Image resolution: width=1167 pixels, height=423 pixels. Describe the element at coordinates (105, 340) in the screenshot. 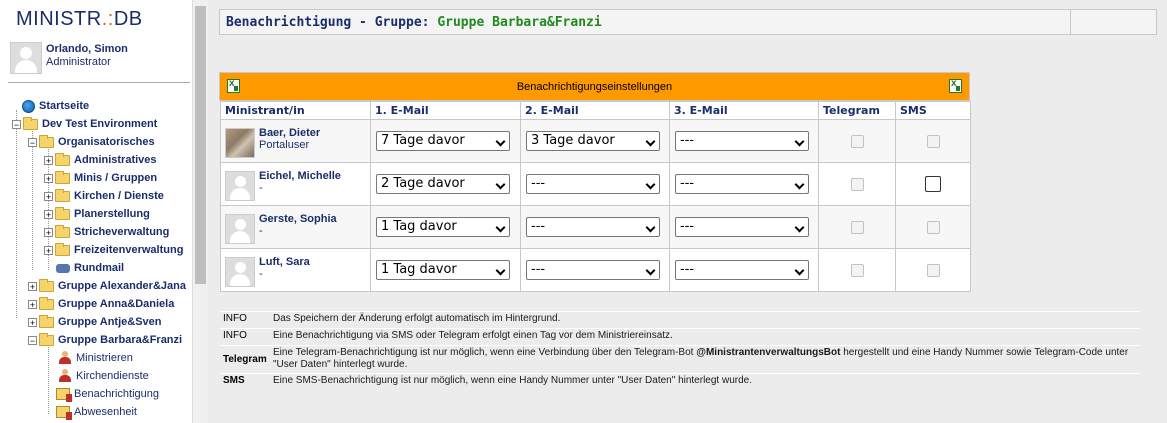

I see `tree-item-gruppe-barbara-franzi: − Gruppe Barbara&Franzi` at that location.